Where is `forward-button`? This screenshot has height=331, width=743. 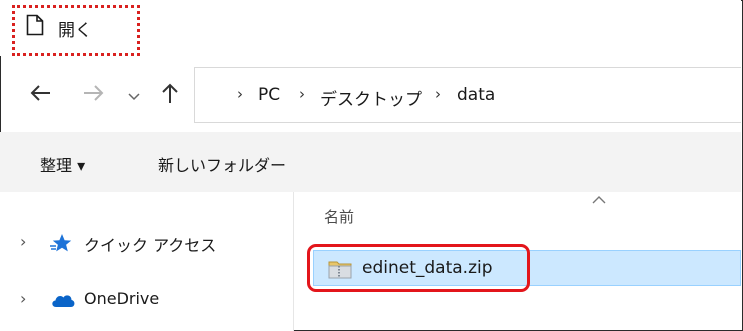 forward-button is located at coordinates (93, 95).